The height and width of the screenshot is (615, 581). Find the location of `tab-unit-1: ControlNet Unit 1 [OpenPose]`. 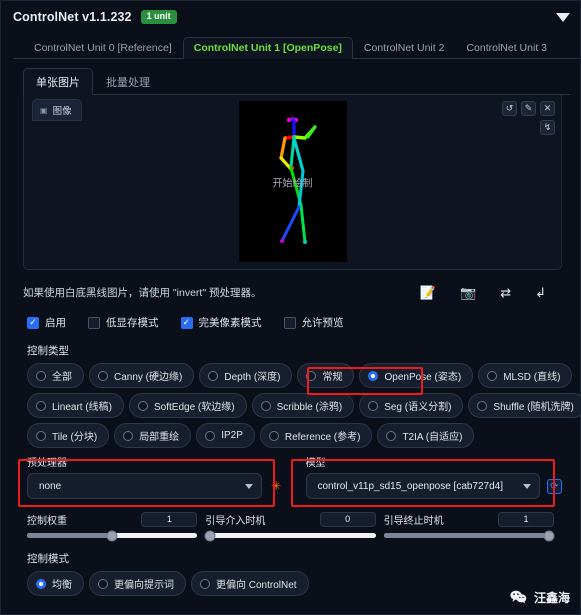

tab-unit-1: ControlNet Unit 1 [OpenPose] is located at coordinates (267, 48).